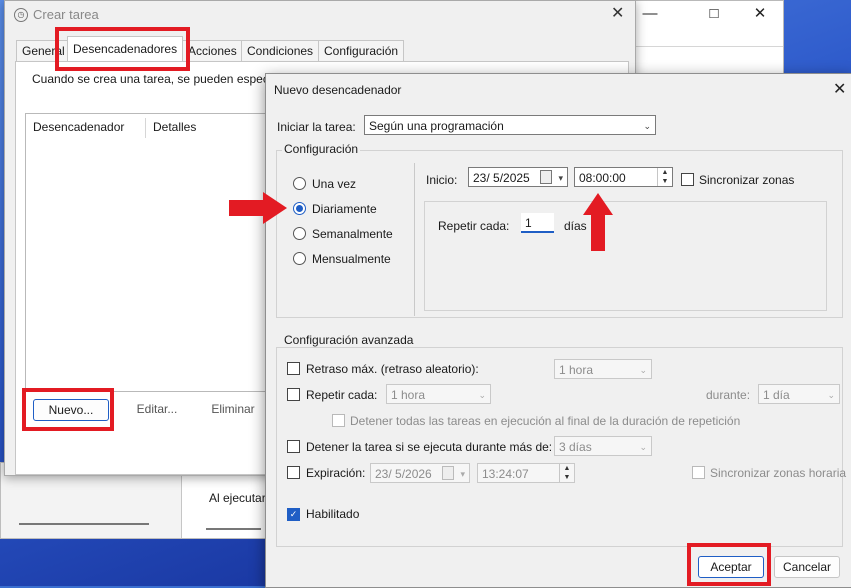  I want to click on minimize-icon: —, so click(650, 14).